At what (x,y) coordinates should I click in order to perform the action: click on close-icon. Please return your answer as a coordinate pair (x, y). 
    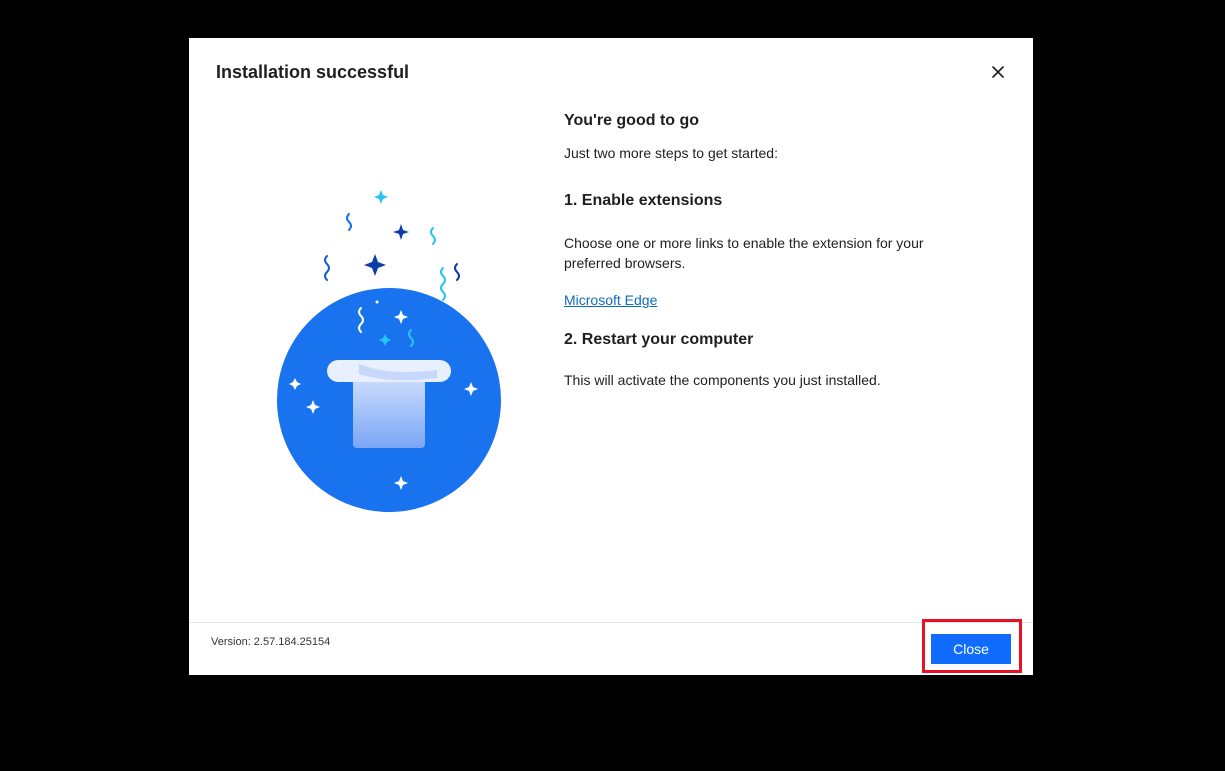
    Looking at the image, I should click on (998, 72).